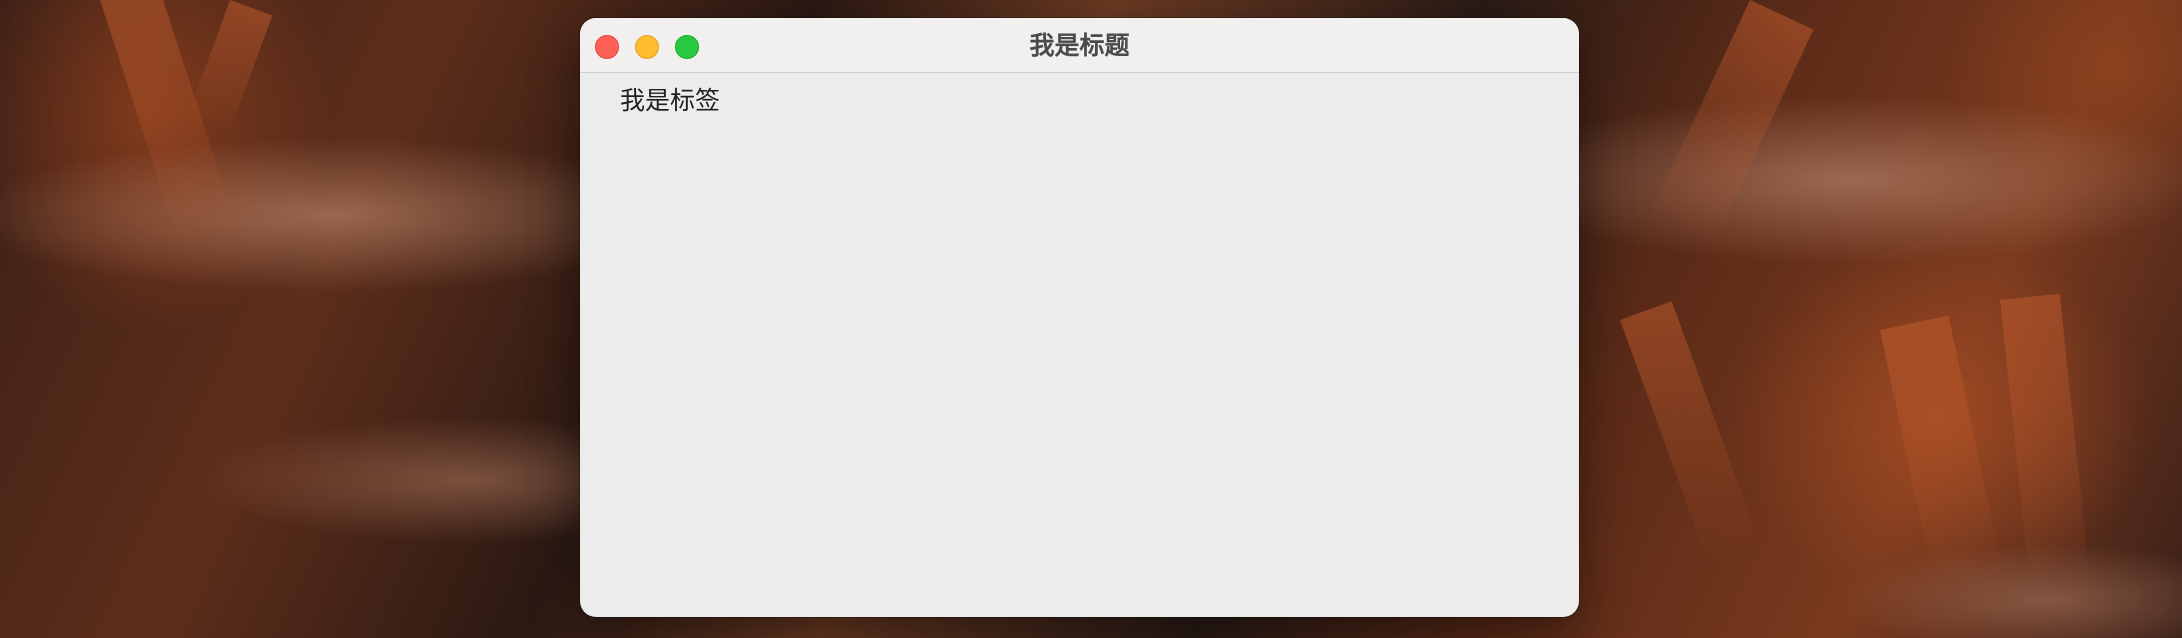 Image resolution: width=2182 pixels, height=638 pixels. I want to click on window-title: 我是标题, so click(1079, 45).